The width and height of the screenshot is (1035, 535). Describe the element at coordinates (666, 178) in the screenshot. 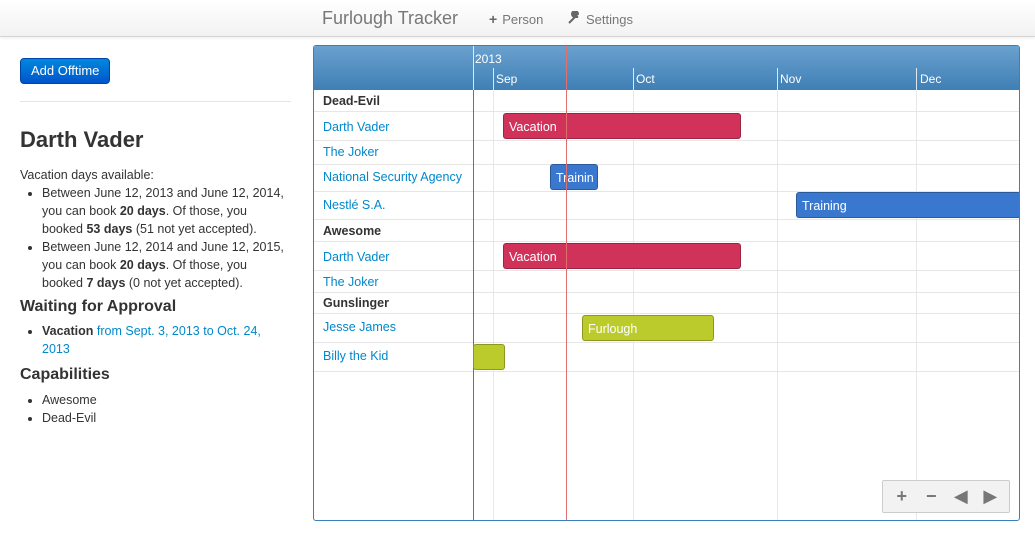

I see `timeline-row: National Security Agency` at that location.